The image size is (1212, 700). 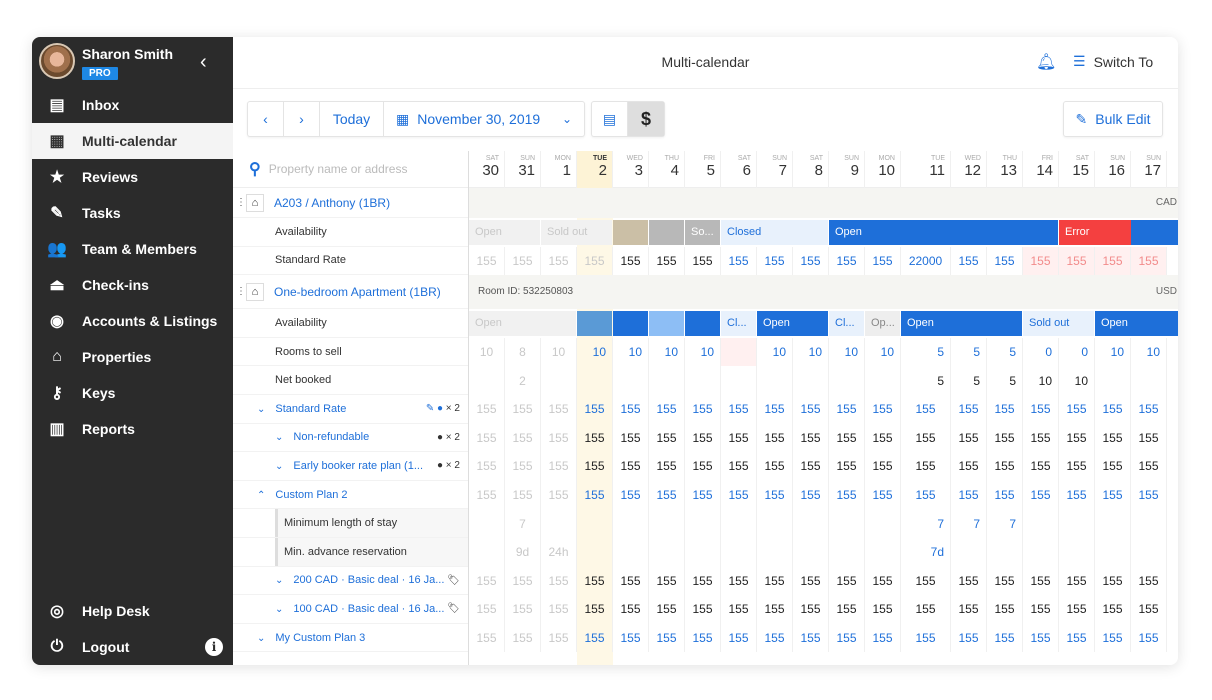 I want to click on date-picker: ▦ November 30, 2019 ⌄, so click(x=484, y=119).